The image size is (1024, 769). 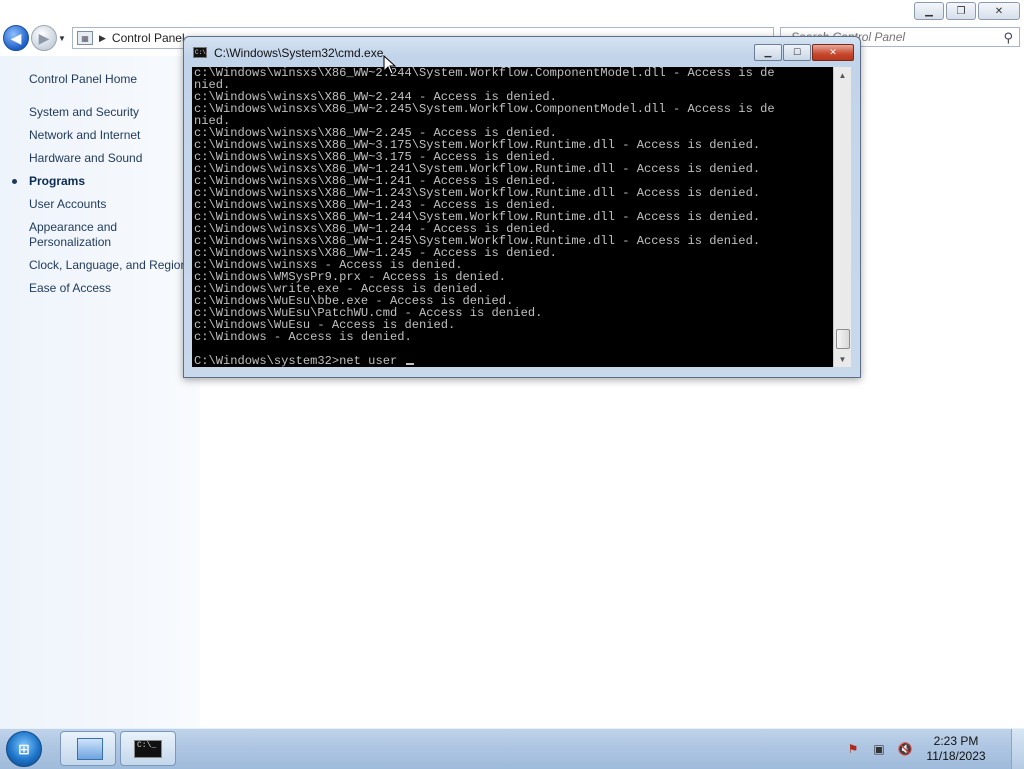 What do you see at coordinates (842, 217) in the screenshot?
I see `console-scrollbar: ▲ ▼` at bounding box center [842, 217].